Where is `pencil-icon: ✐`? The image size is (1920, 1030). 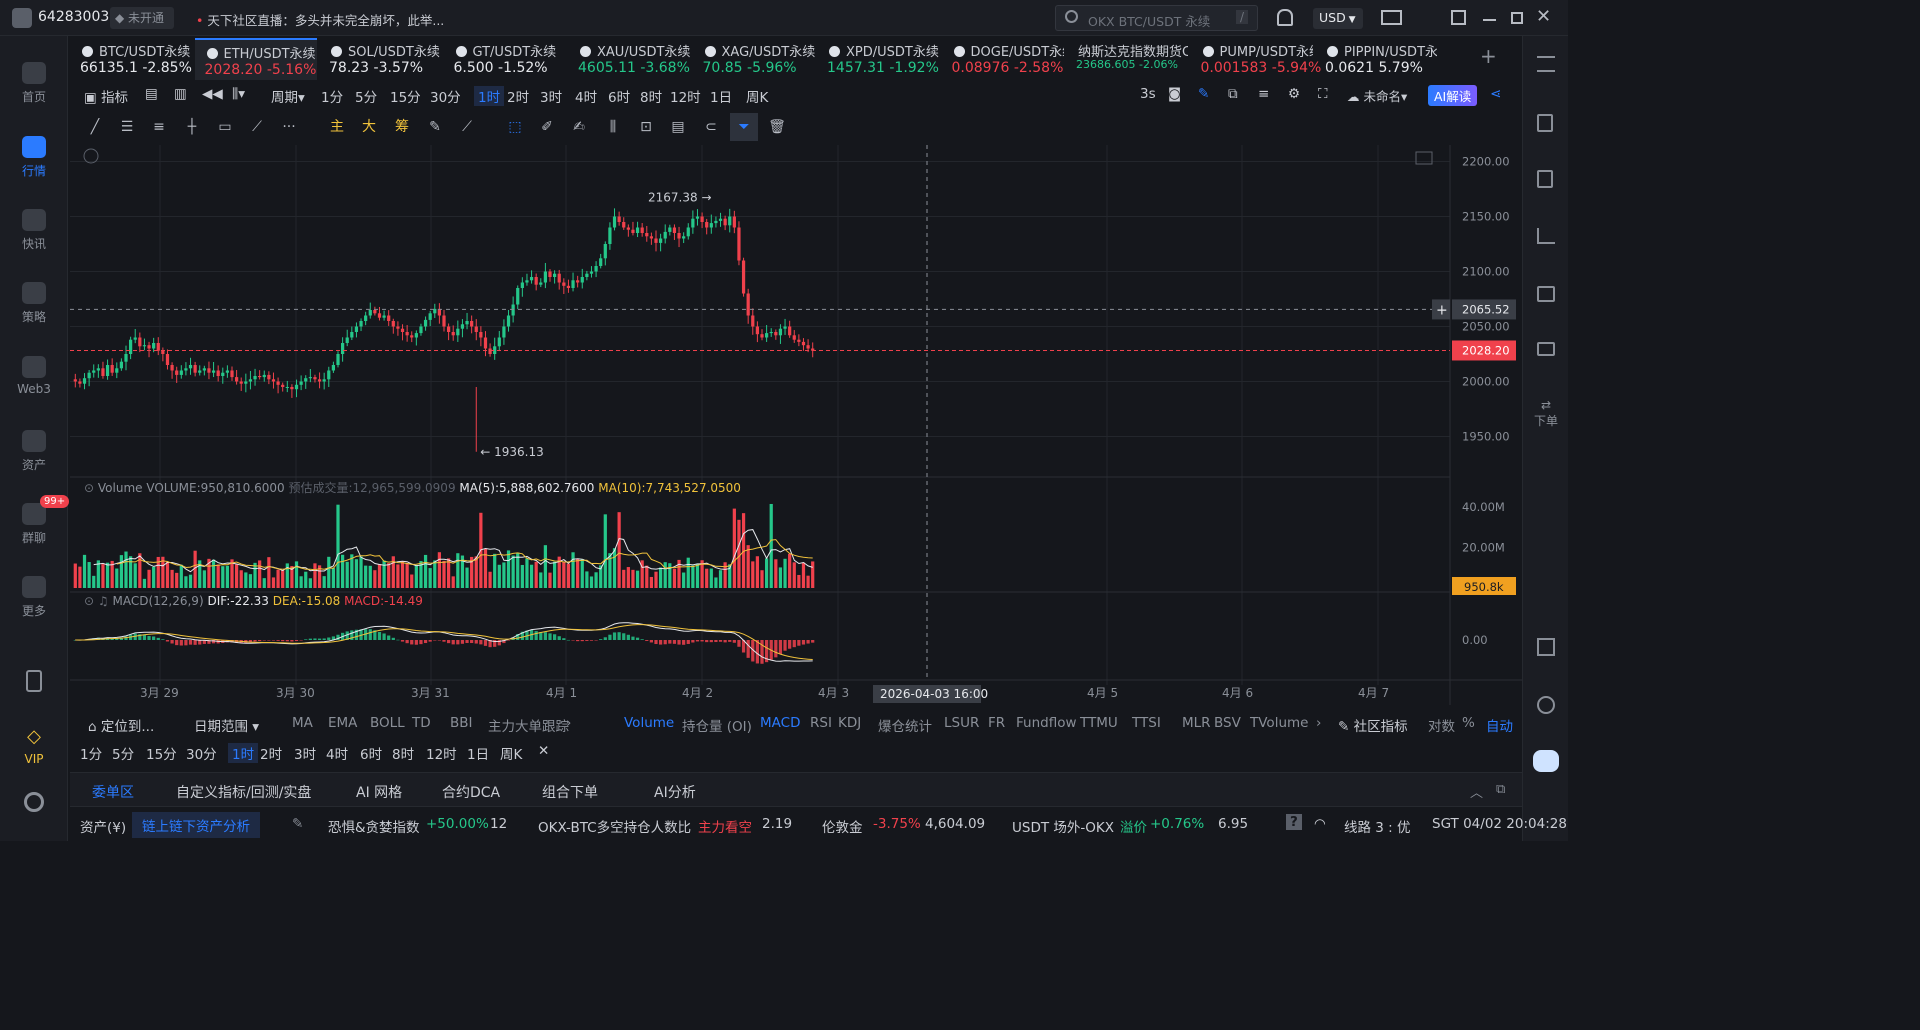 pencil-icon: ✐ is located at coordinates (547, 127).